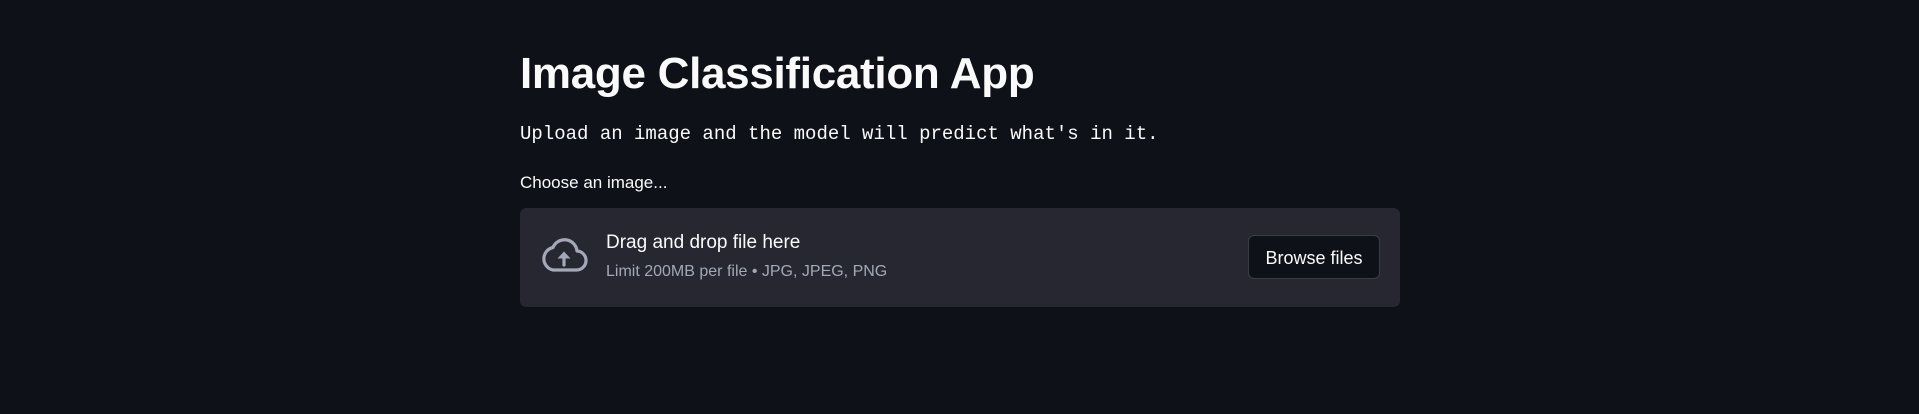 The height and width of the screenshot is (414, 1919). Describe the element at coordinates (703, 242) in the screenshot. I see `dropzone-title: Drag and drop file here` at that location.